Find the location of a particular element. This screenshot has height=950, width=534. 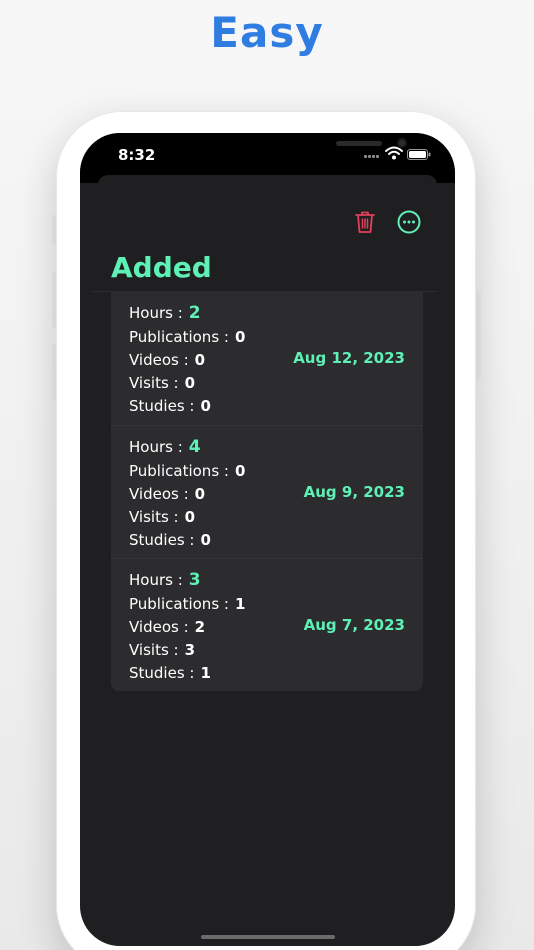

videos-line: Videos : 2 is located at coordinates (167, 627).